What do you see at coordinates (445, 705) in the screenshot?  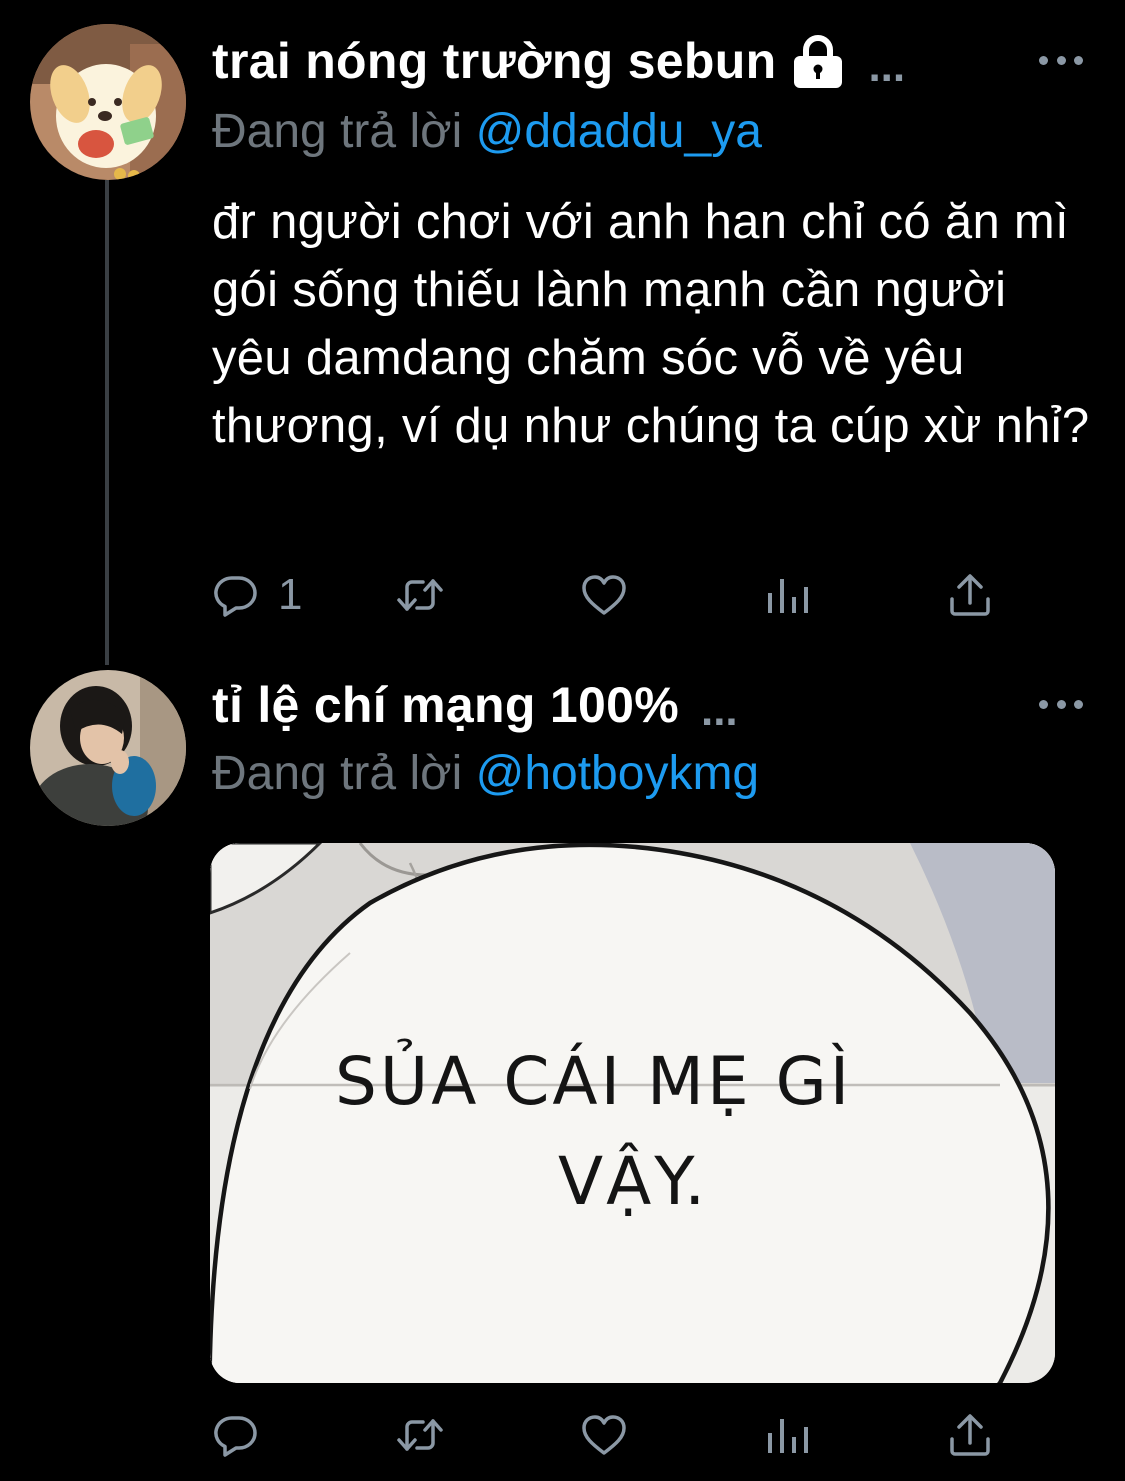 I see `display-name: tỉ lệ chí mạng 100%` at bounding box center [445, 705].